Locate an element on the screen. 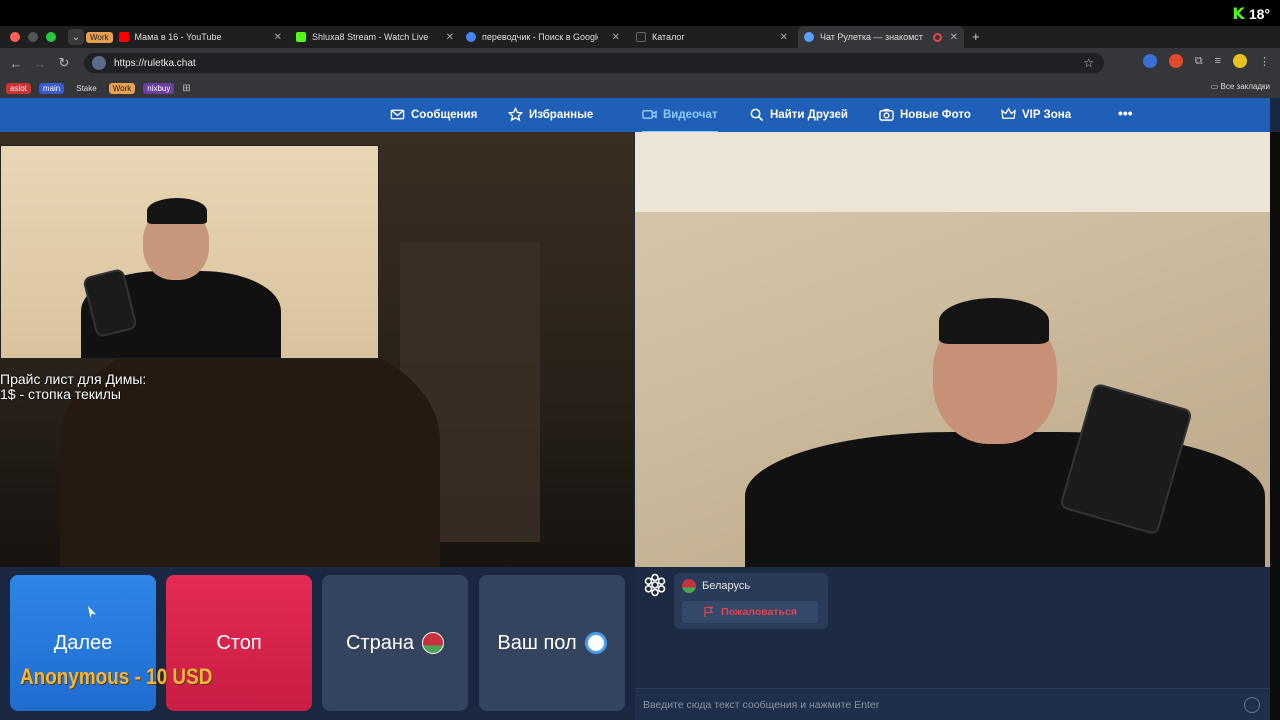  price-list-title: Прайс лист для Димы: is located at coordinates (73, 379).